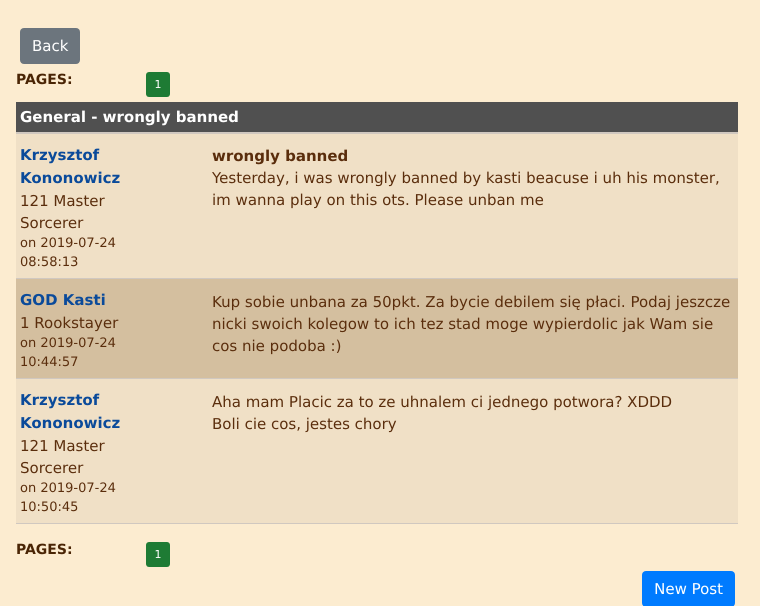 The image size is (760, 606). What do you see at coordinates (50, 46) in the screenshot?
I see `back-button: Back` at bounding box center [50, 46].